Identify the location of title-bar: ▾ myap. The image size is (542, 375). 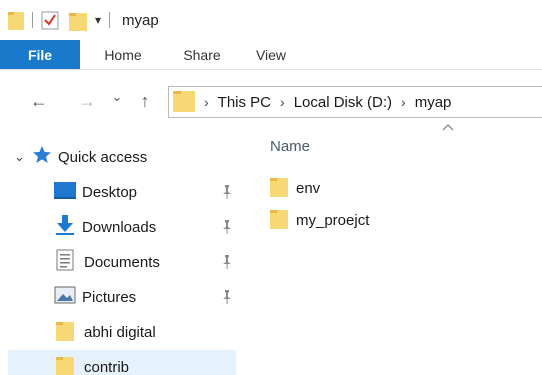
(271, 20).